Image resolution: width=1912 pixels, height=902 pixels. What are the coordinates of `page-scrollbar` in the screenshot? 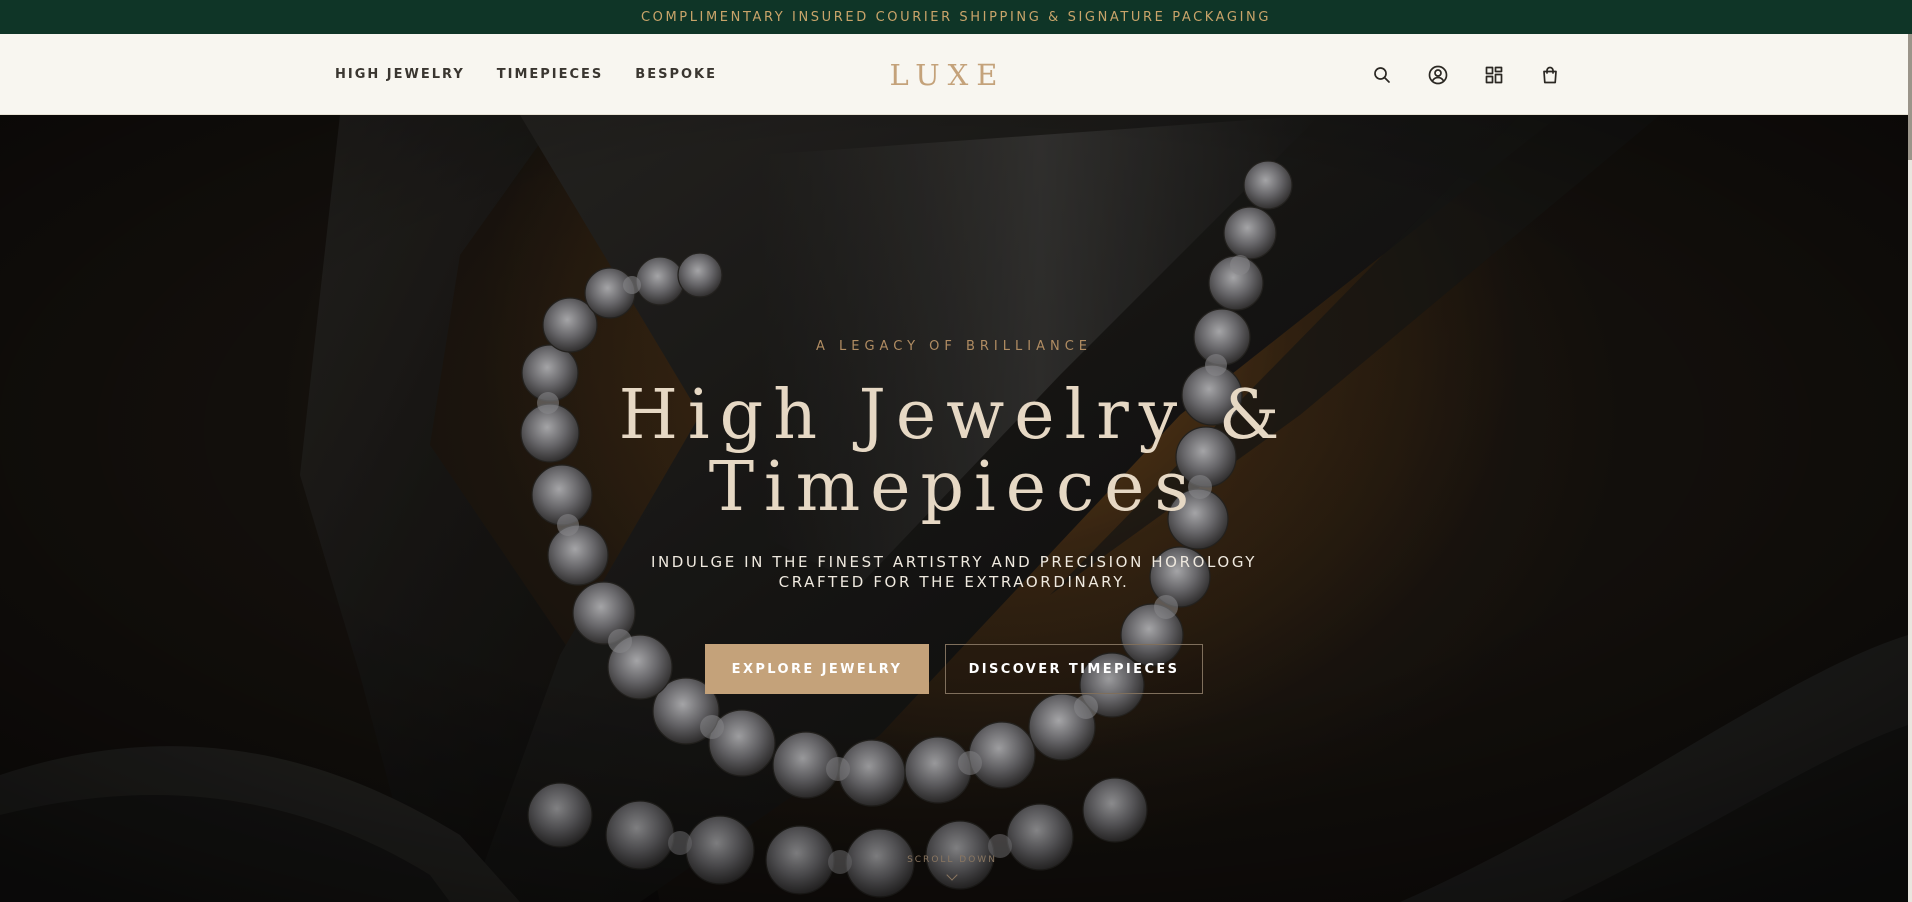 It's located at (1910, 468).